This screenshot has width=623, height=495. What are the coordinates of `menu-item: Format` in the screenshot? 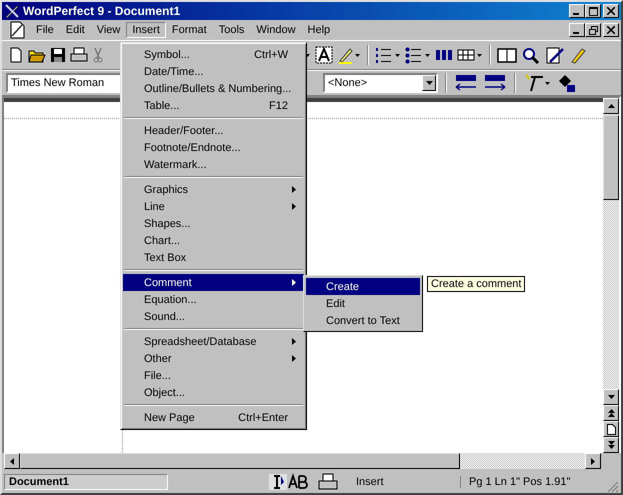 It's located at (189, 30).